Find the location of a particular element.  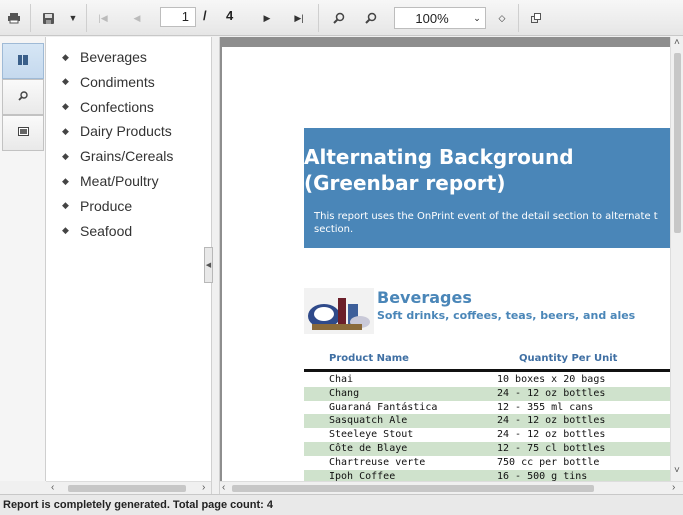

document-map-item: ◆ Produce is located at coordinates (97, 206).